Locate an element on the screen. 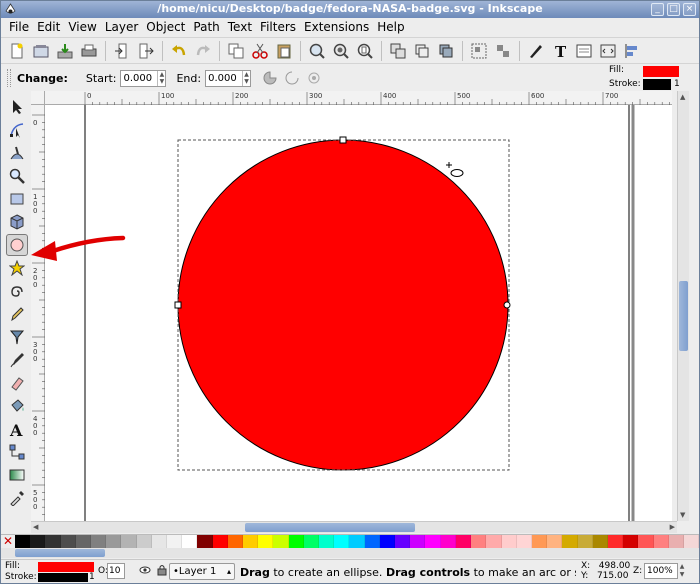  spiral-tool-icon is located at coordinates (17, 291).